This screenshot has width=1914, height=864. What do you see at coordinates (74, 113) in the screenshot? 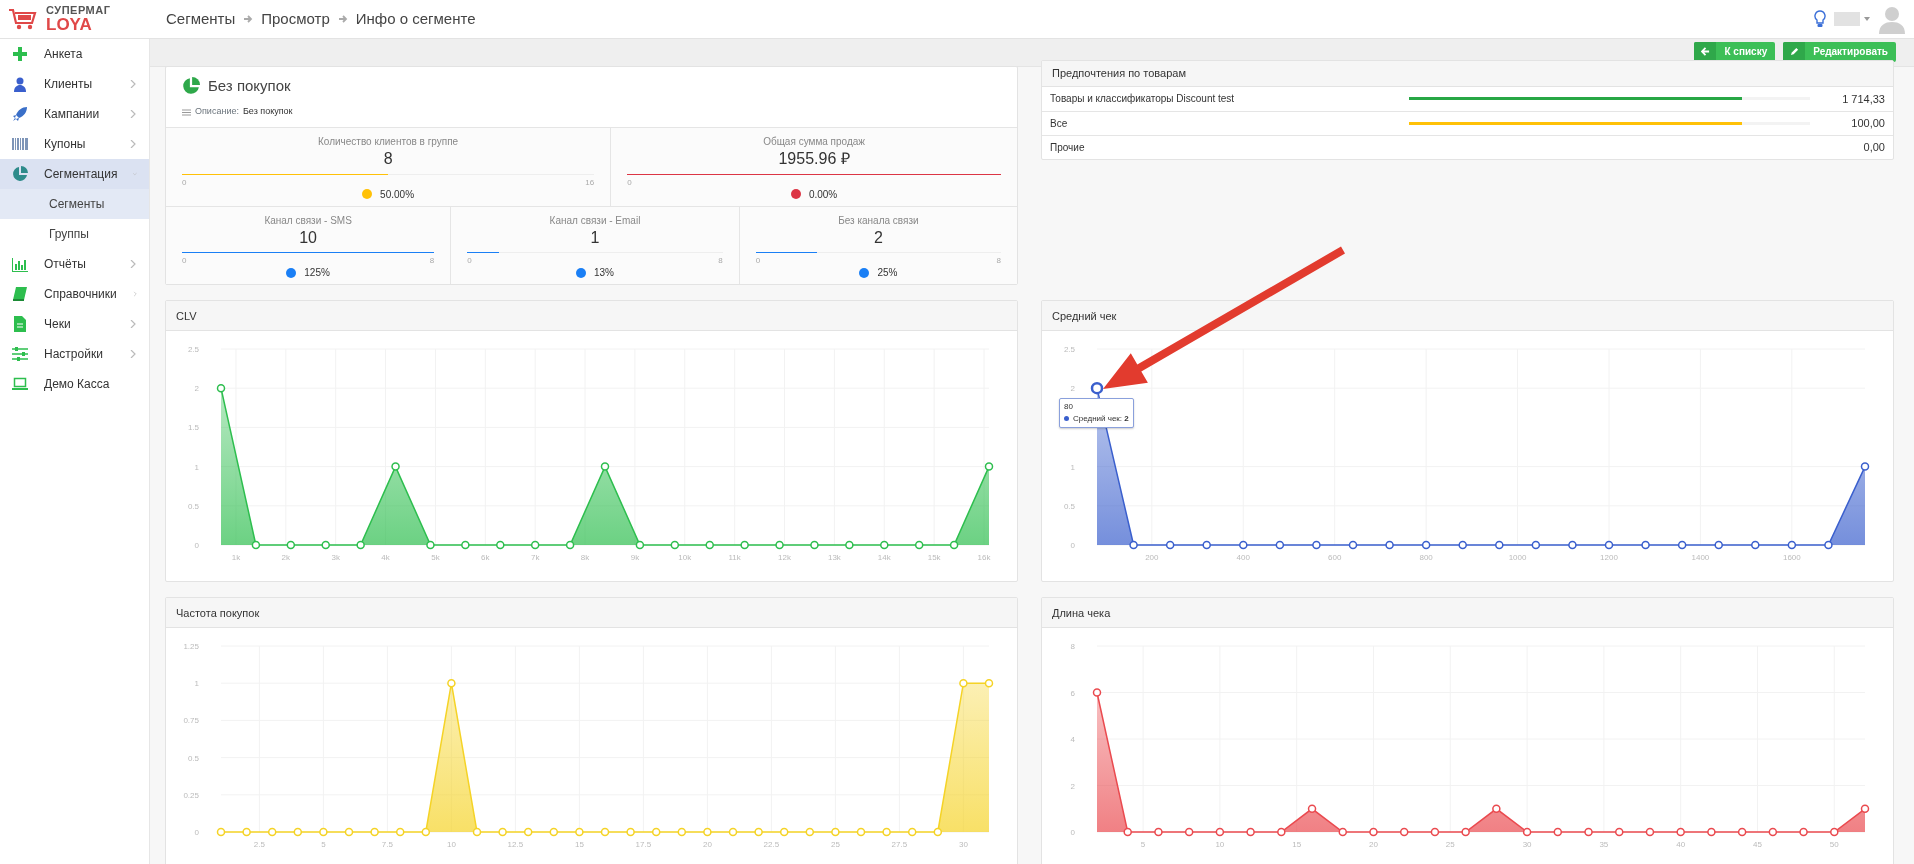
I see `sidebar-item: Кампании` at bounding box center [74, 113].